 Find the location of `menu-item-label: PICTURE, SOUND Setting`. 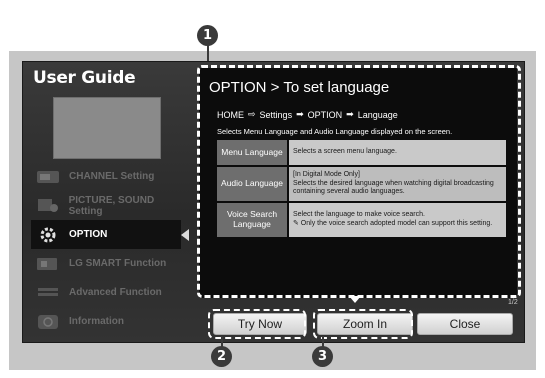

menu-item-label: PICTURE, SOUND Setting is located at coordinates (111, 205).